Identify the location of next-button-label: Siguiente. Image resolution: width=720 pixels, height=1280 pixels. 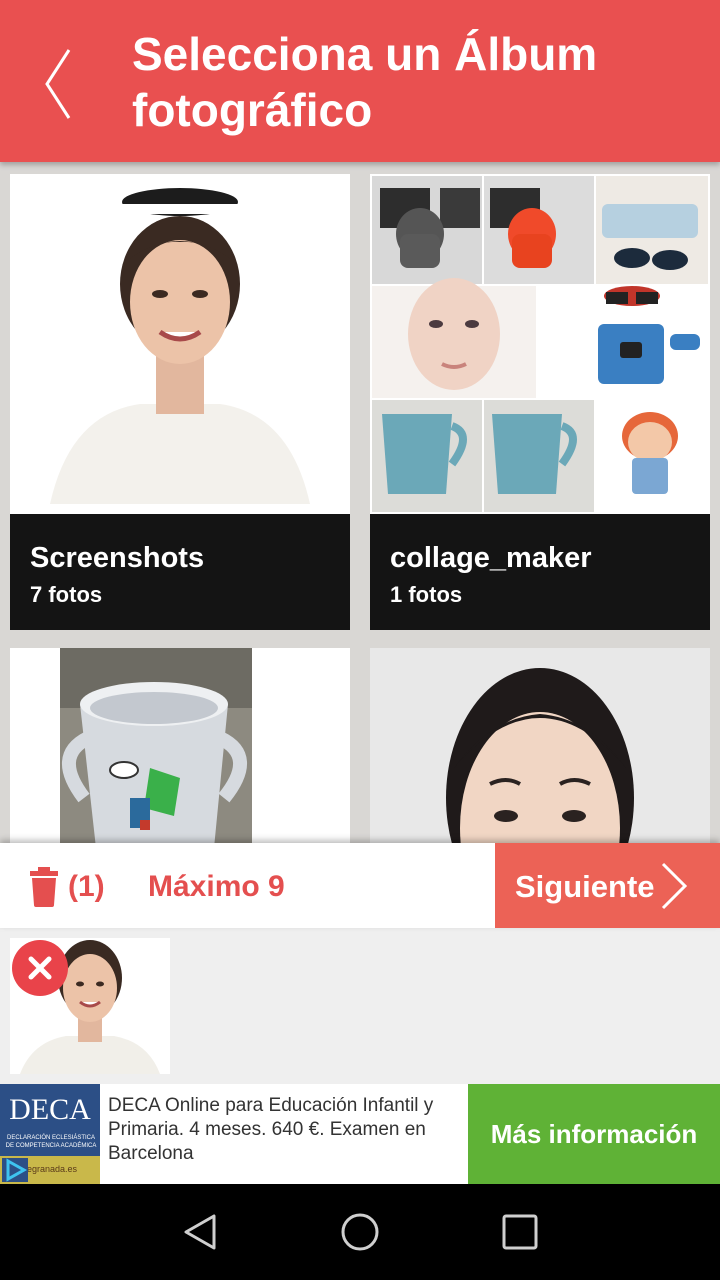
(585, 886).